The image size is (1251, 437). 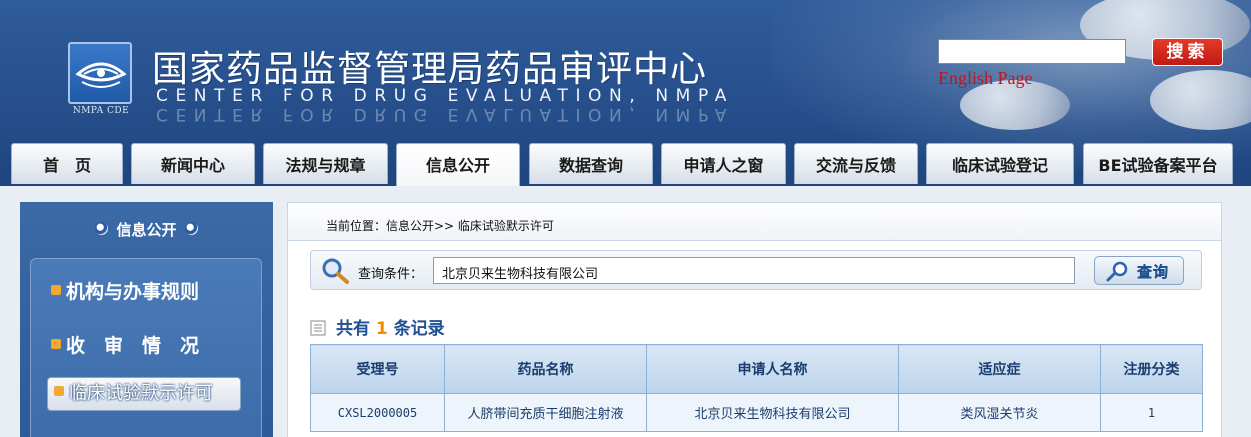 I want to click on magnifier-icon, so click(x=335, y=271).